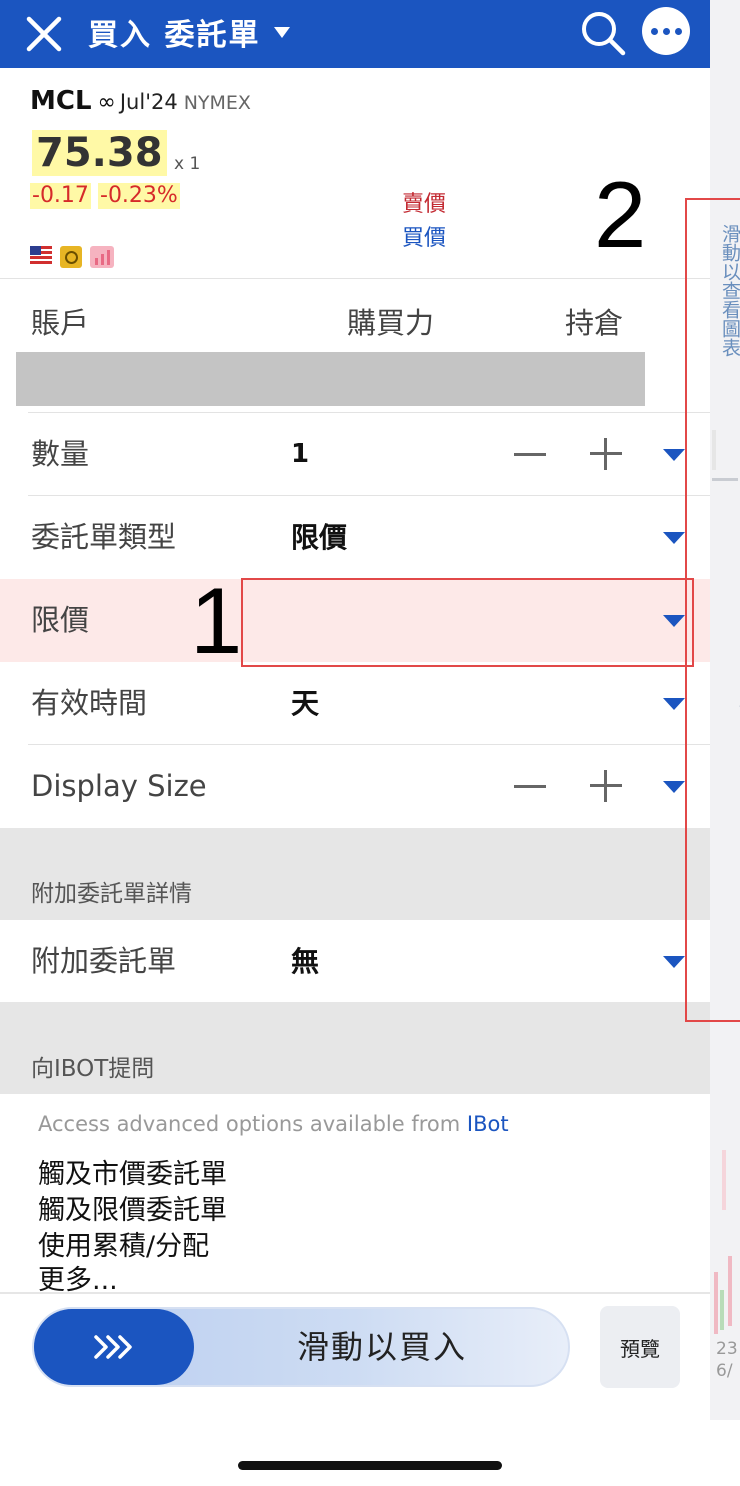 The width and height of the screenshot is (740, 1486). Describe the element at coordinates (381, 1347) in the screenshot. I see `slide-to-buy-label: 滑動以買入` at that location.